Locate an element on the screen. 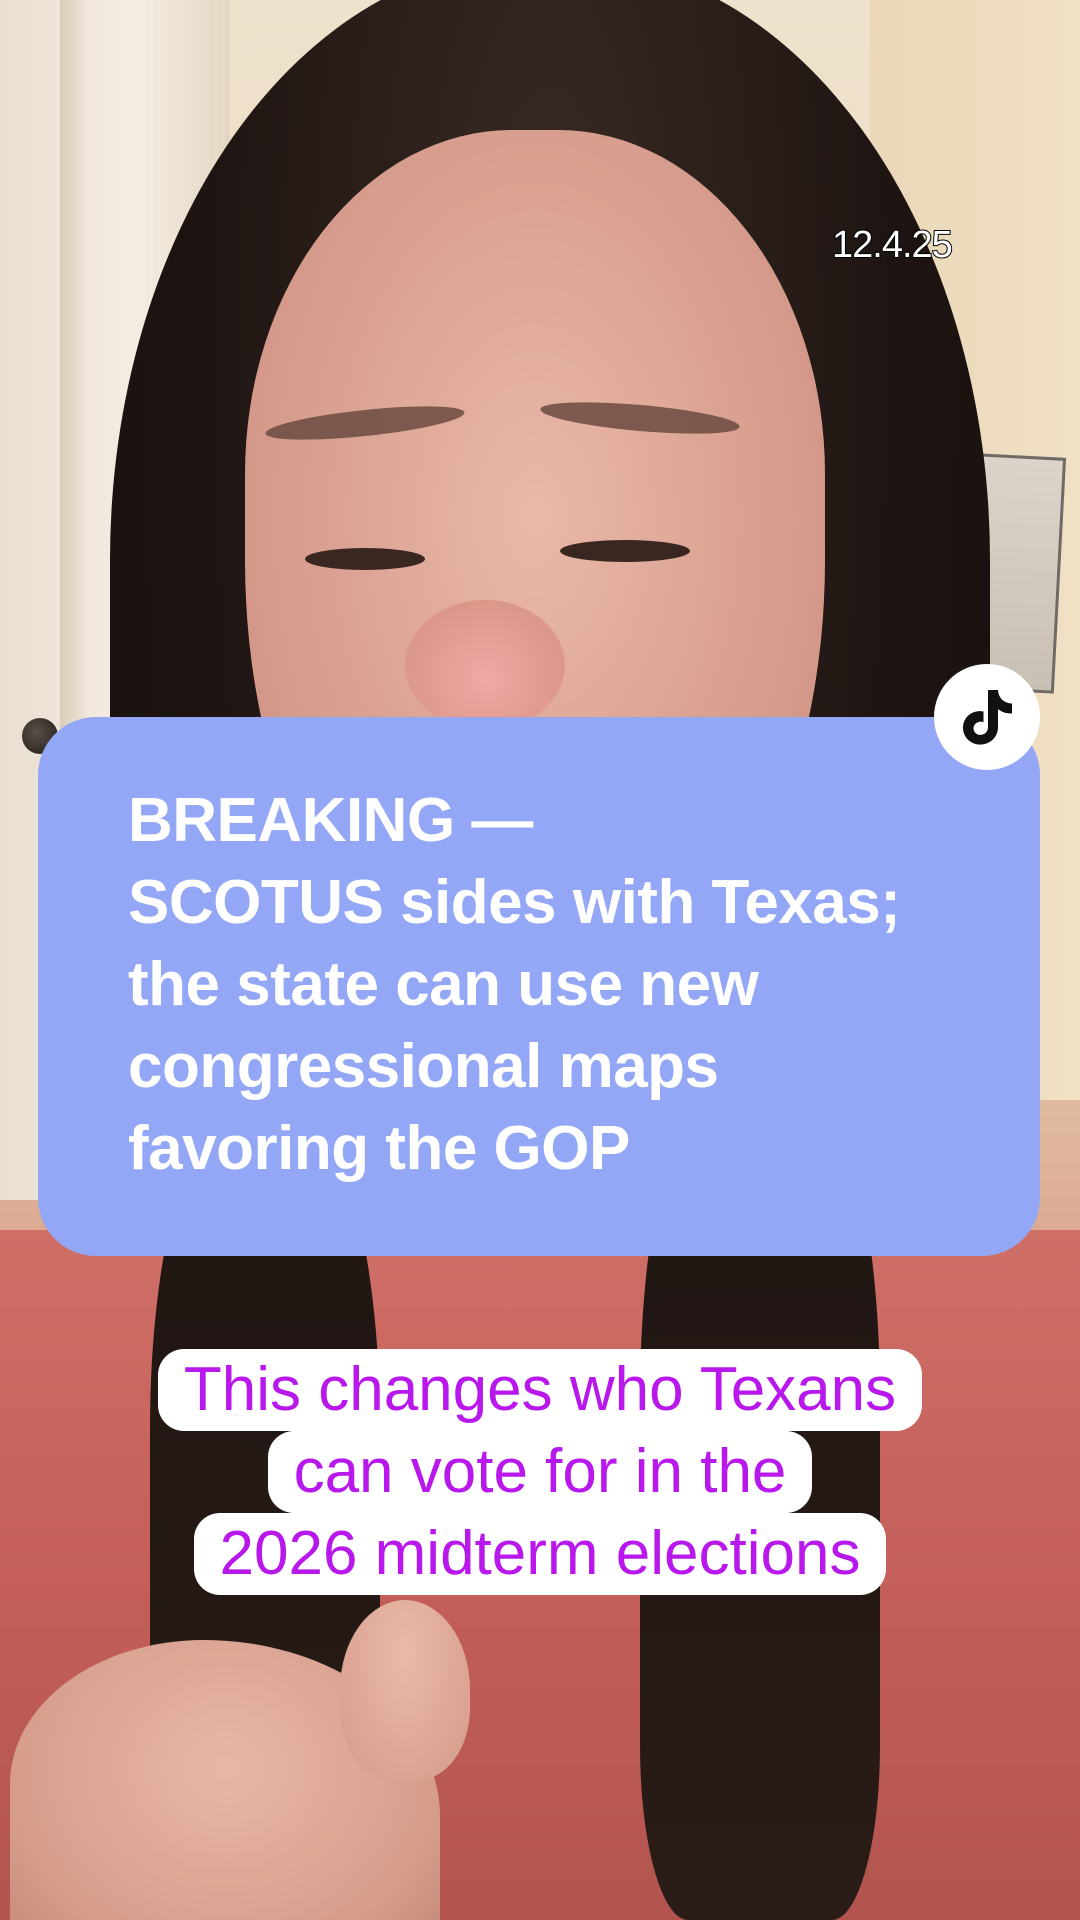 The width and height of the screenshot is (1080, 1920). tiktok-badge is located at coordinates (987, 717).